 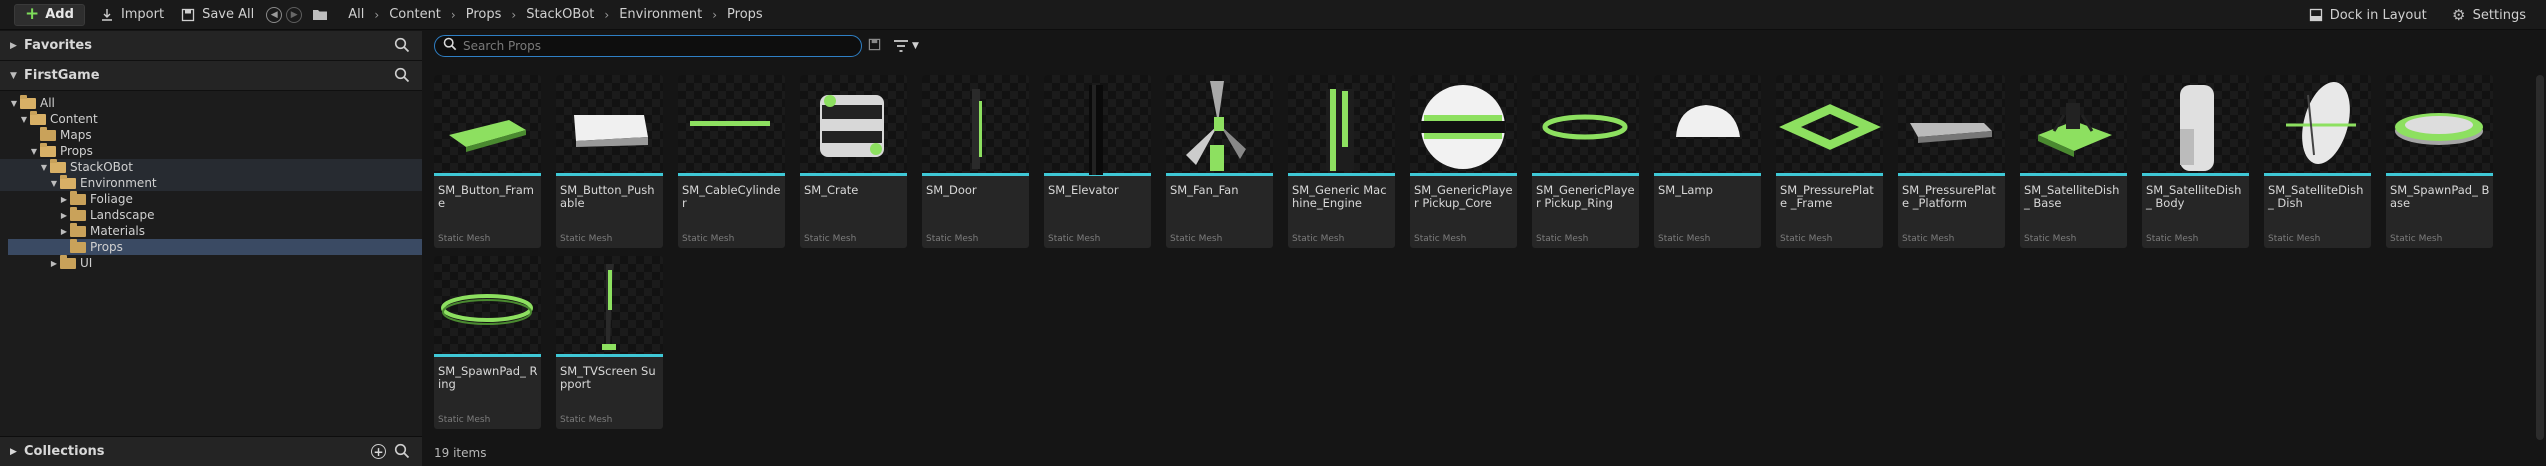 What do you see at coordinates (215, 246) in the screenshot?
I see `tree-item-props: Props` at bounding box center [215, 246].